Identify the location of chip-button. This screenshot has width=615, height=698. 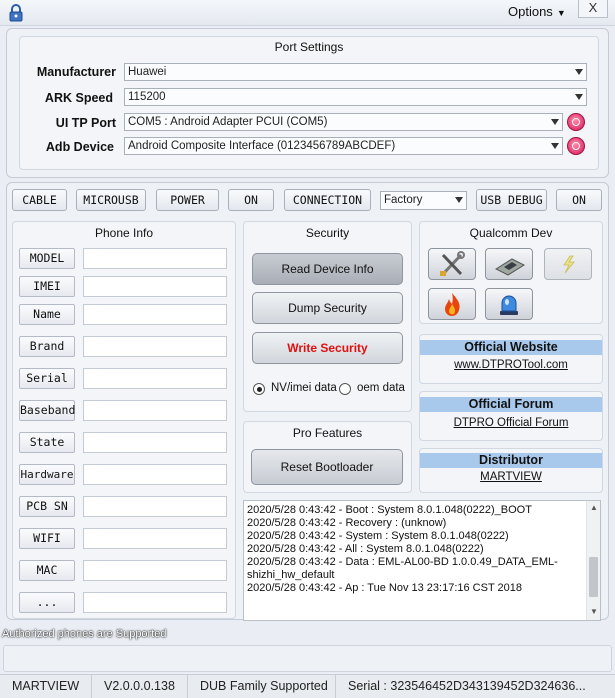
(509, 264).